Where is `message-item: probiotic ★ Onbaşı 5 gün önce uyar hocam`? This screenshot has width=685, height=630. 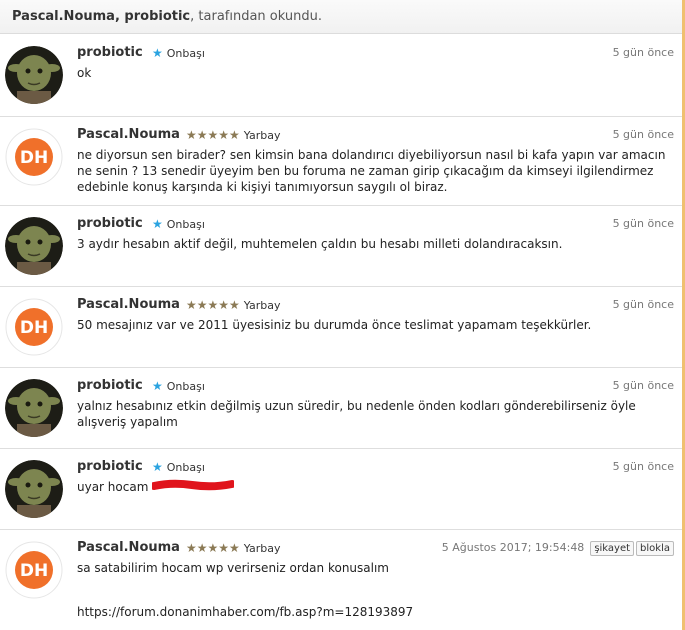 message-item: probiotic ★ Onbaşı 5 gün önce uyar hocam is located at coordinates (341, 489).